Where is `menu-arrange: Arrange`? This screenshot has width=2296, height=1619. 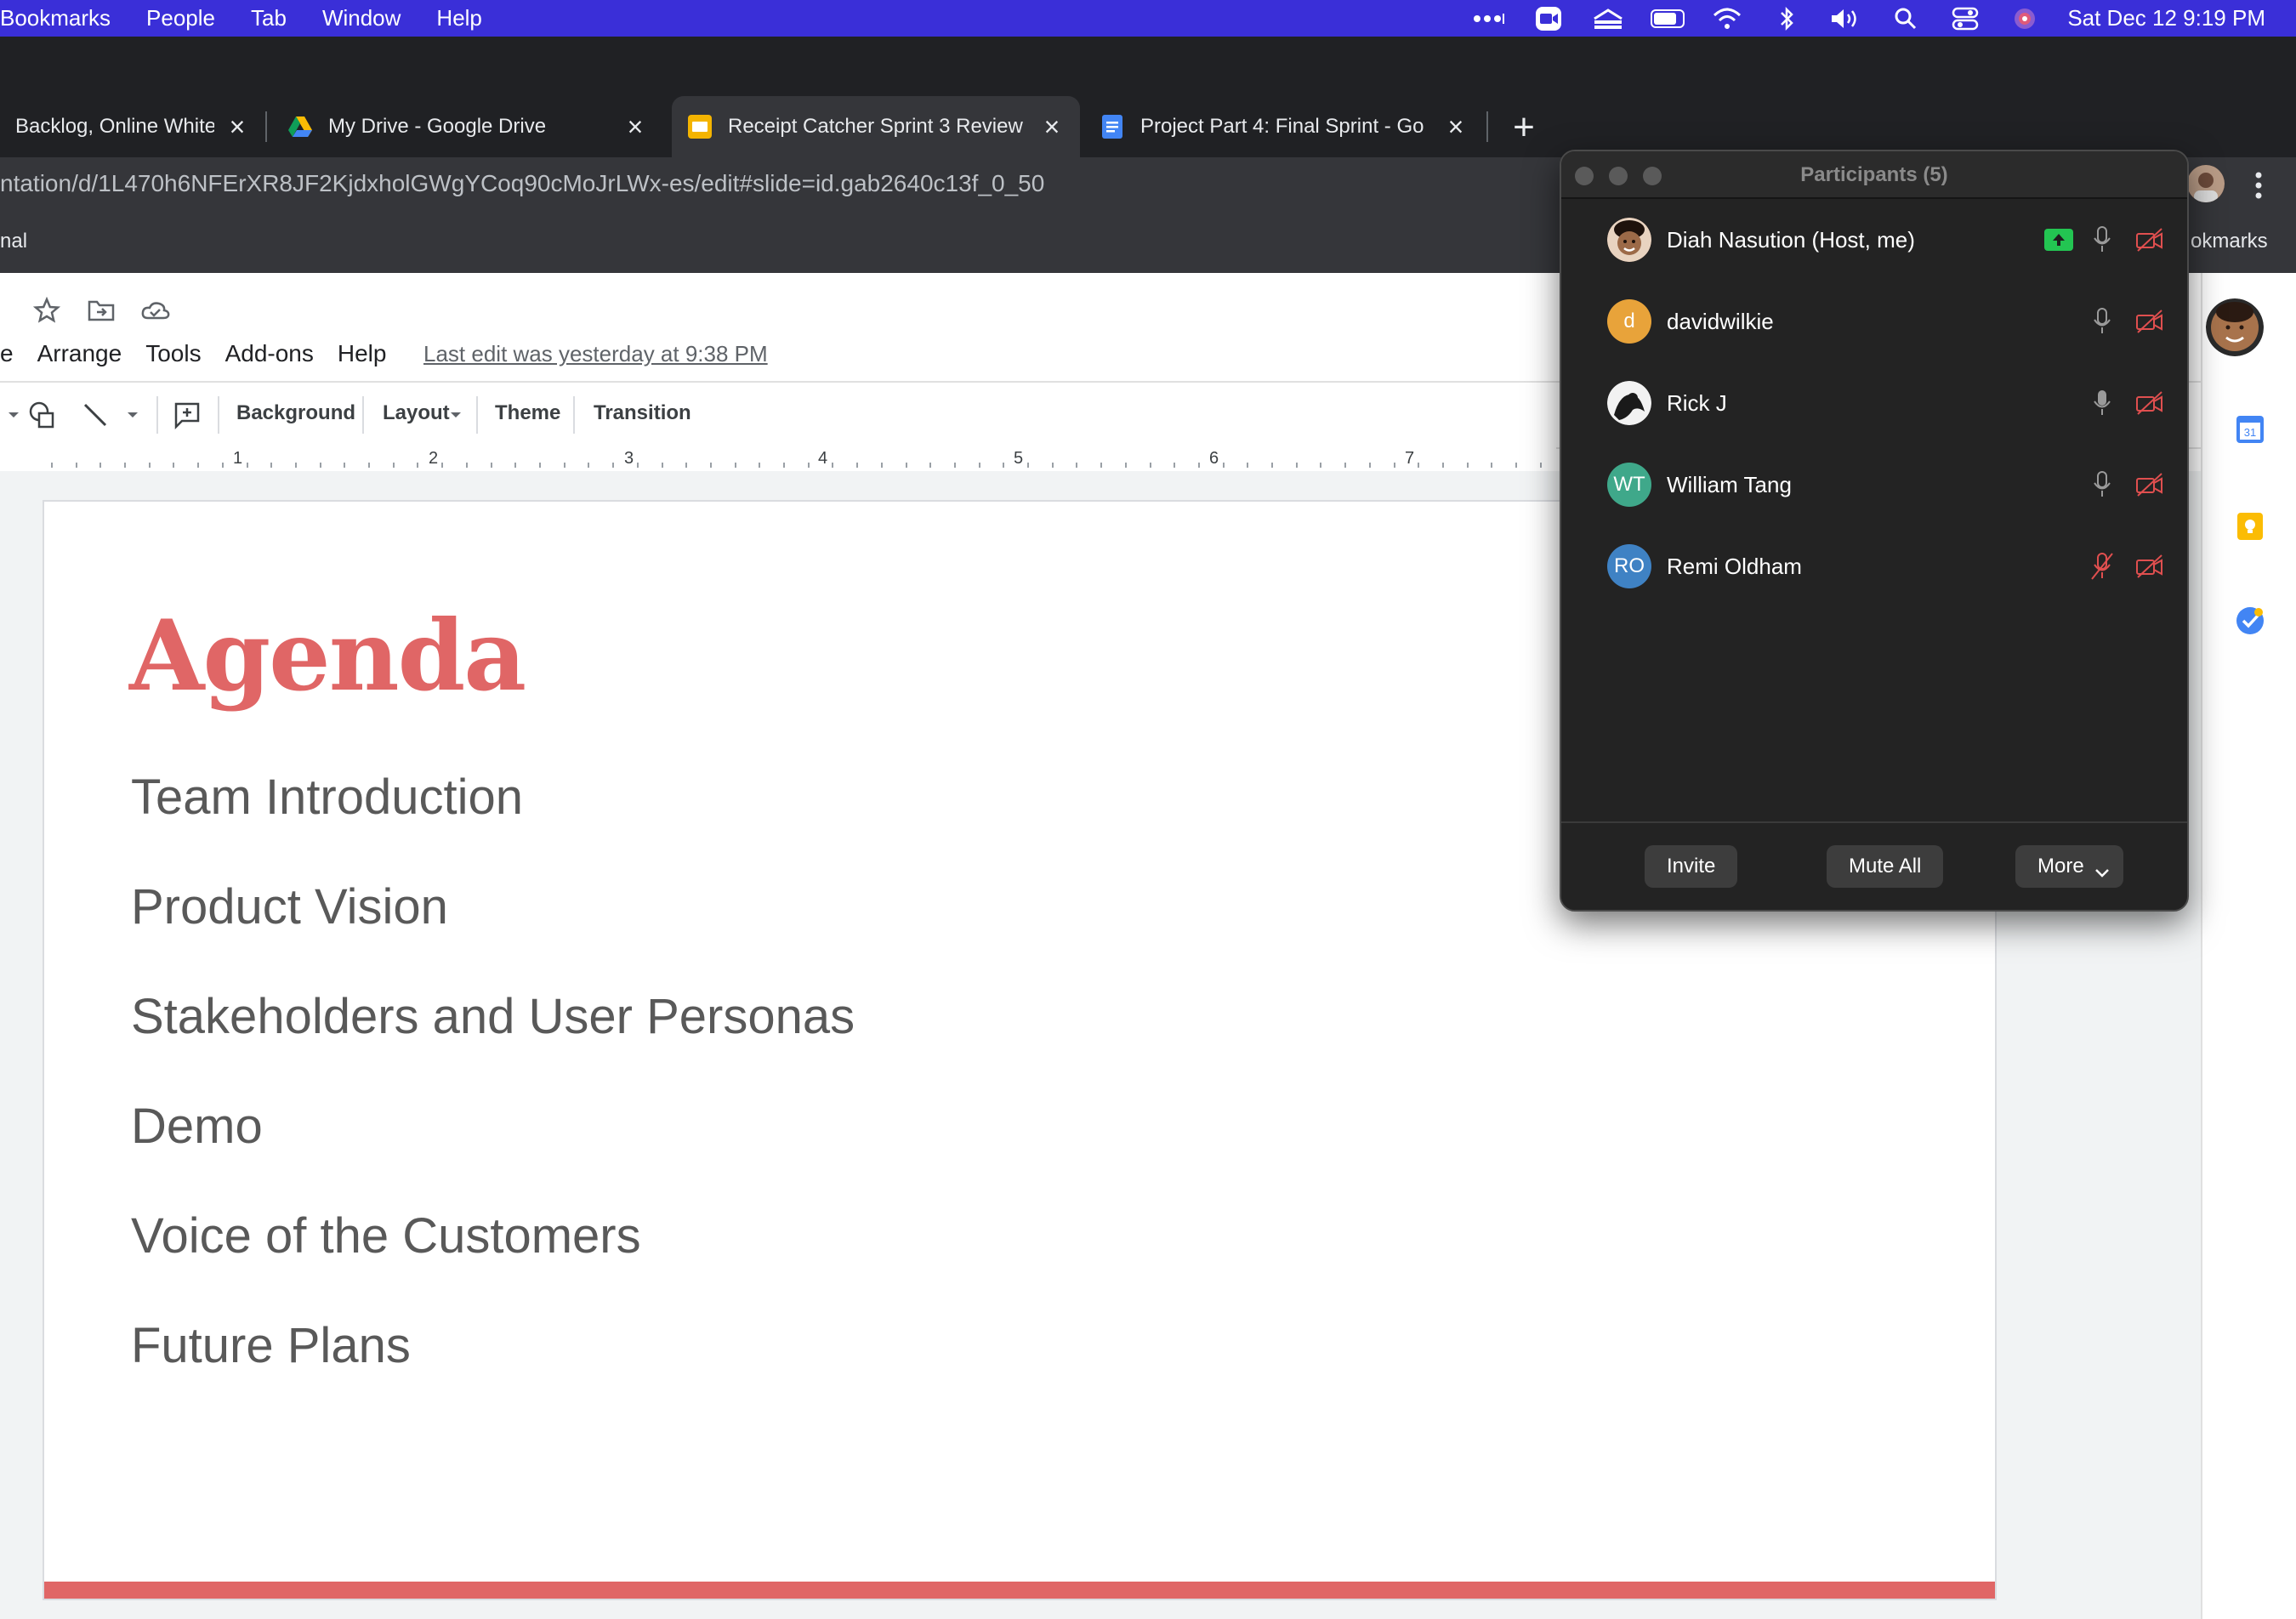 menu-arrange: Arrange is located at coordinates (79, 353).